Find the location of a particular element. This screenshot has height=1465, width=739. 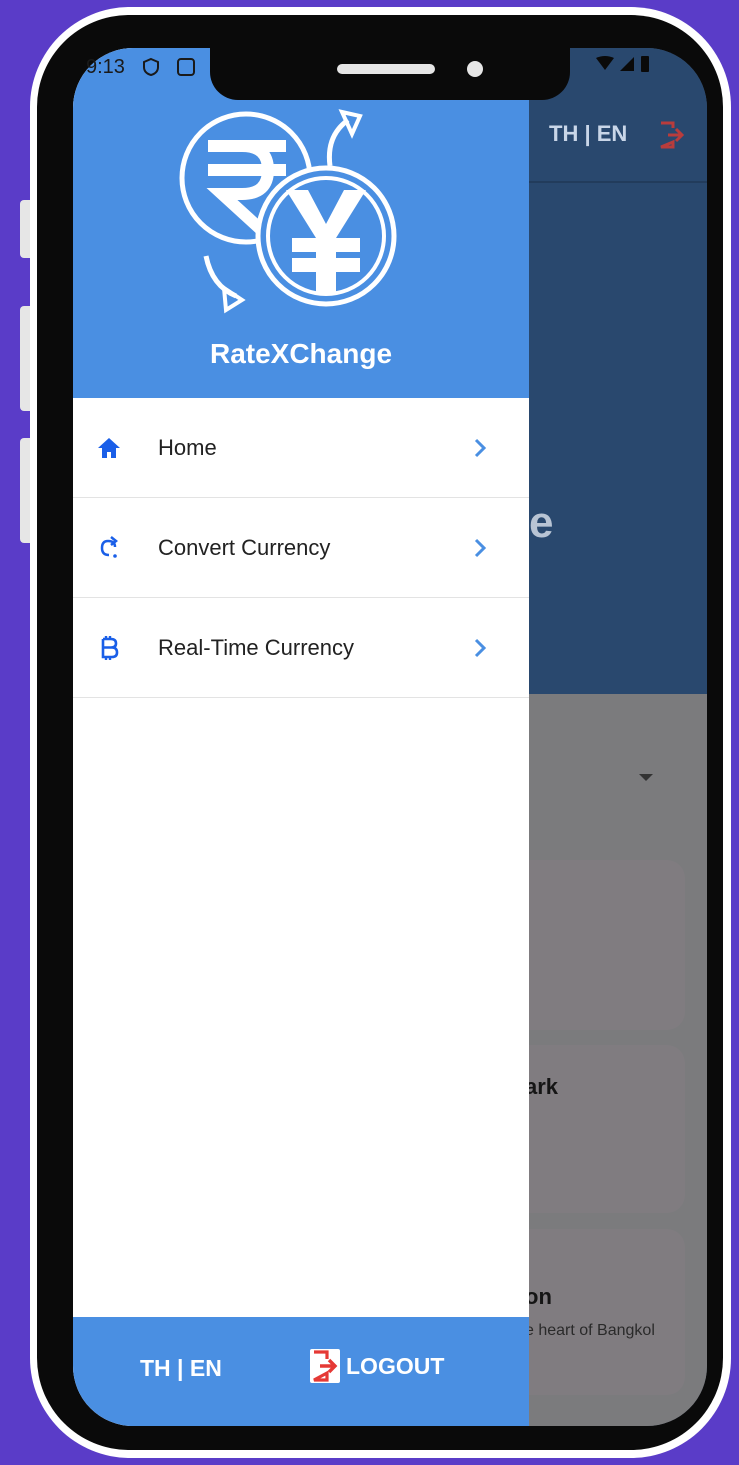

logout-button: LOGOUT is located at coordinates (377, 1366).